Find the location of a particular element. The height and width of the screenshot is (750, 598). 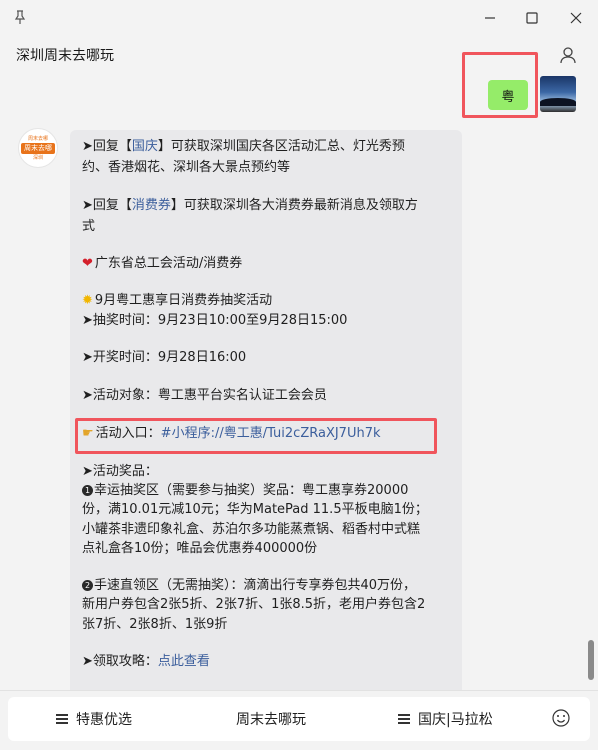

my-message-bubble: 粤 is located at coordinates (508, 95).